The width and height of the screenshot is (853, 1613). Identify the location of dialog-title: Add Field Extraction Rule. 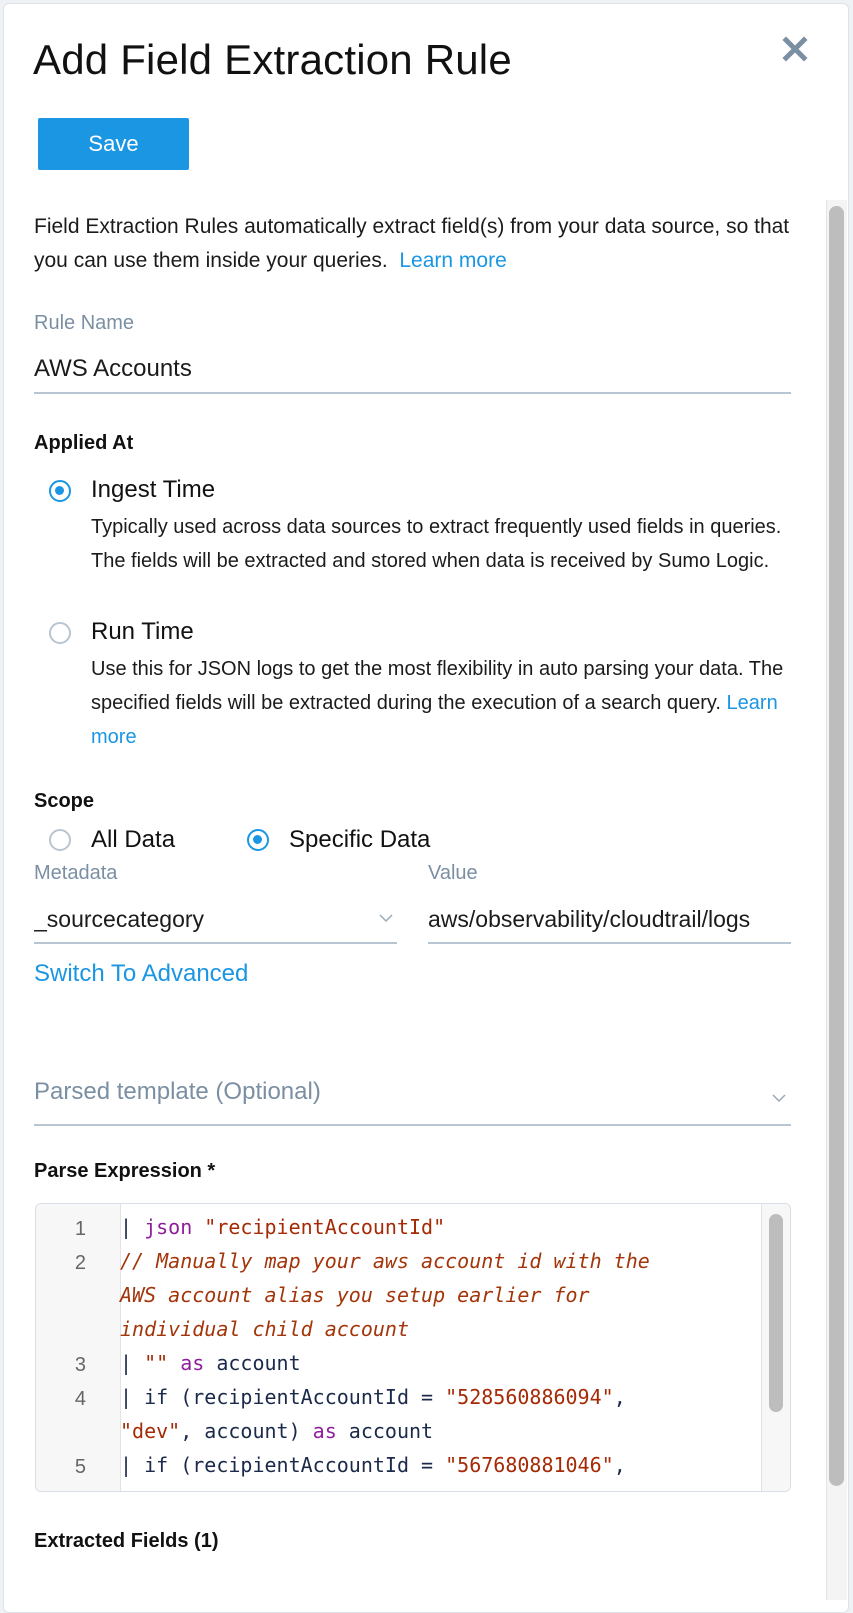
(272, 59).